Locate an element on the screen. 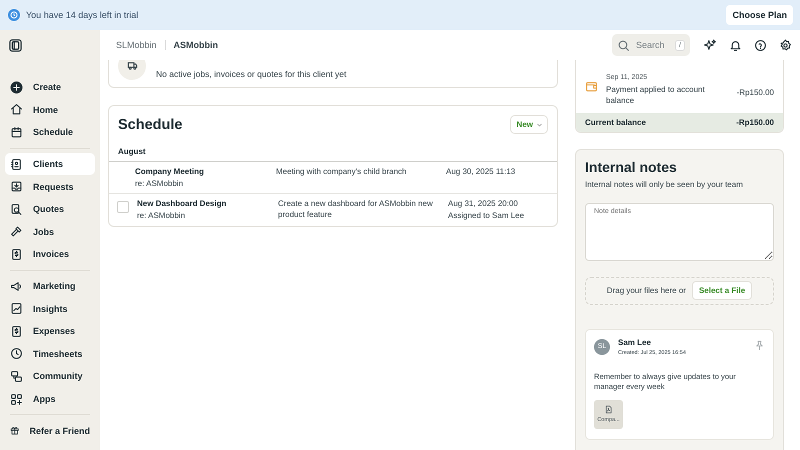 The width and height of the screenshot is (800, 450). megaphone-icon is located at coordinates (16, 286).